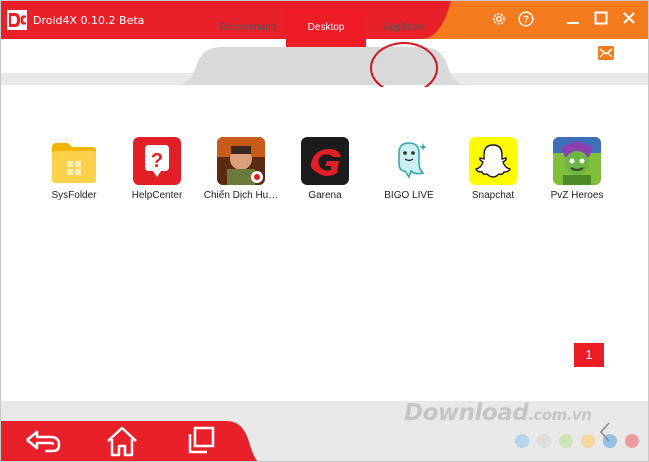 This screenshot has height=462, width=649. Describe the element at coordinates (573, 20) in the screenshot. I see `minimize-icon` at that location.